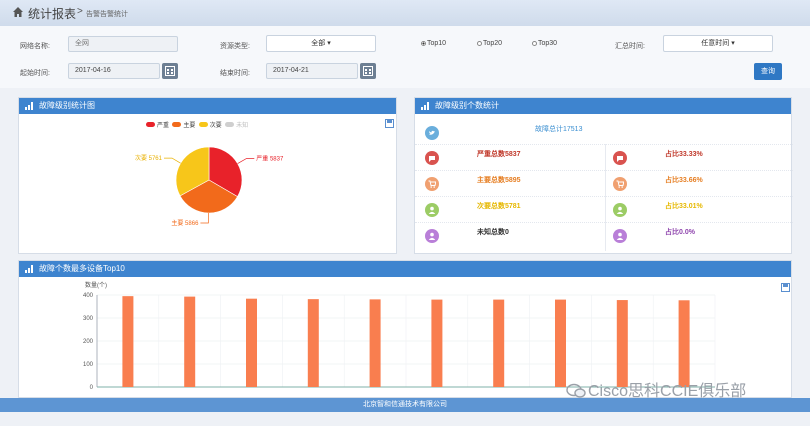 The width and height of the screenshot is (810, 426). Describe the element at coordinates (82, 268) in the screenshot. I see `bar-panel-title: 故障个数最多设备Top10` at that location.